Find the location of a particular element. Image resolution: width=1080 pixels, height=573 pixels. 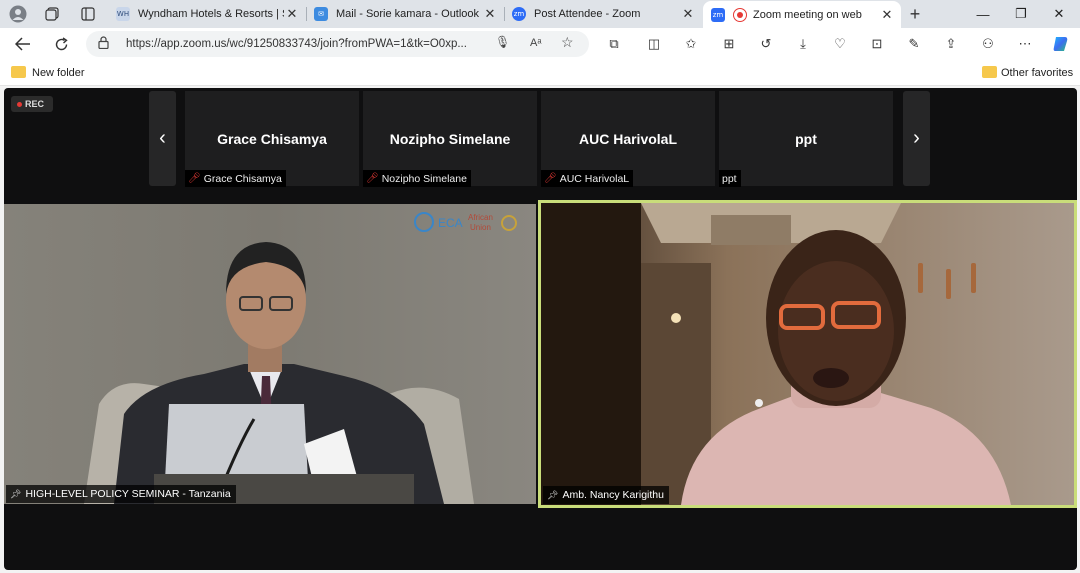

video-name-label: HIGH-LEVEL POLICY SEMINAR - Tanzania is located at coordinates (128, 494).